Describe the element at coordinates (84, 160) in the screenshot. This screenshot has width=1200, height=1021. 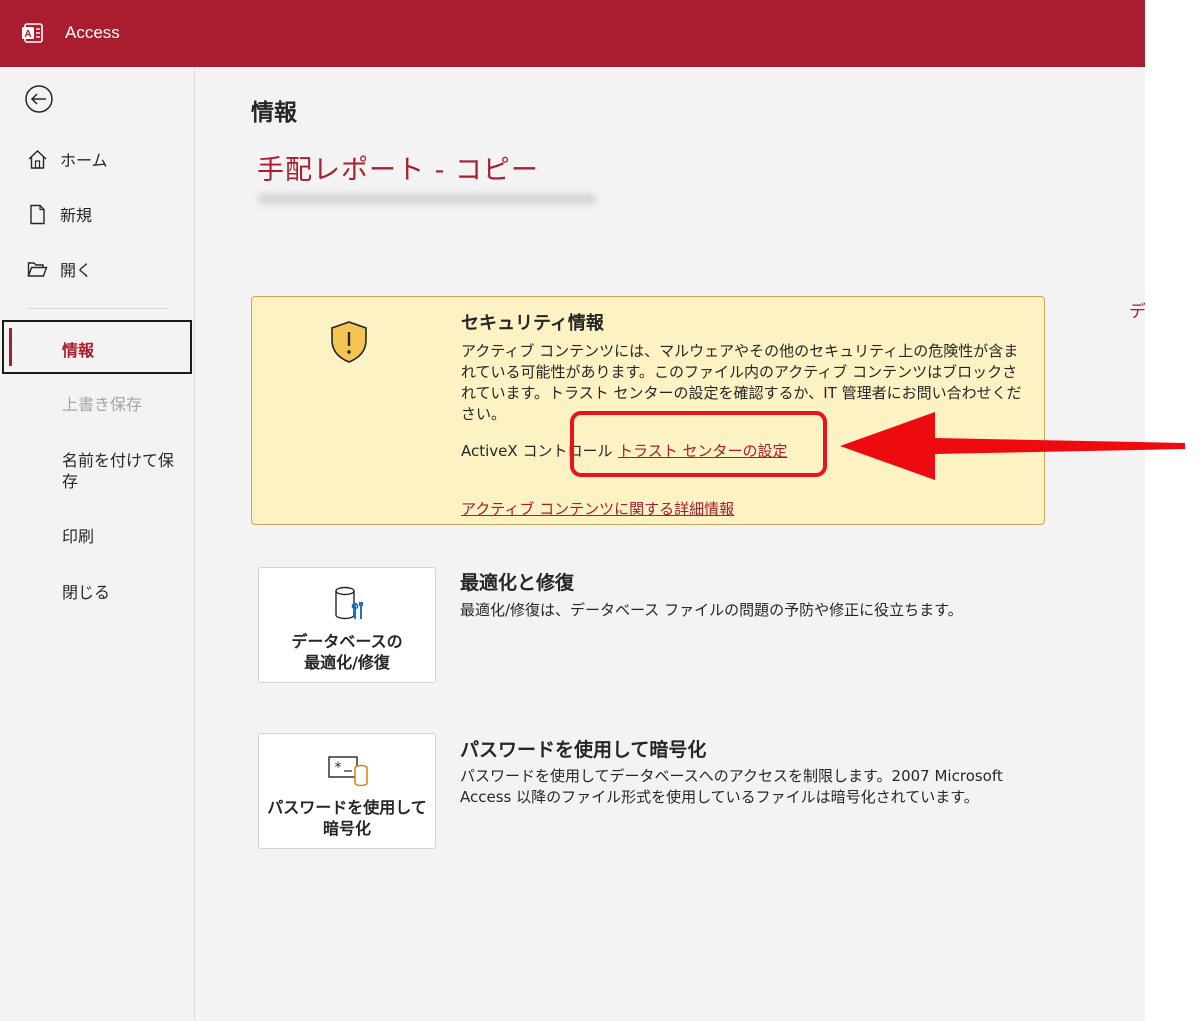
I see `nav-home-label: ホーム` at that location.